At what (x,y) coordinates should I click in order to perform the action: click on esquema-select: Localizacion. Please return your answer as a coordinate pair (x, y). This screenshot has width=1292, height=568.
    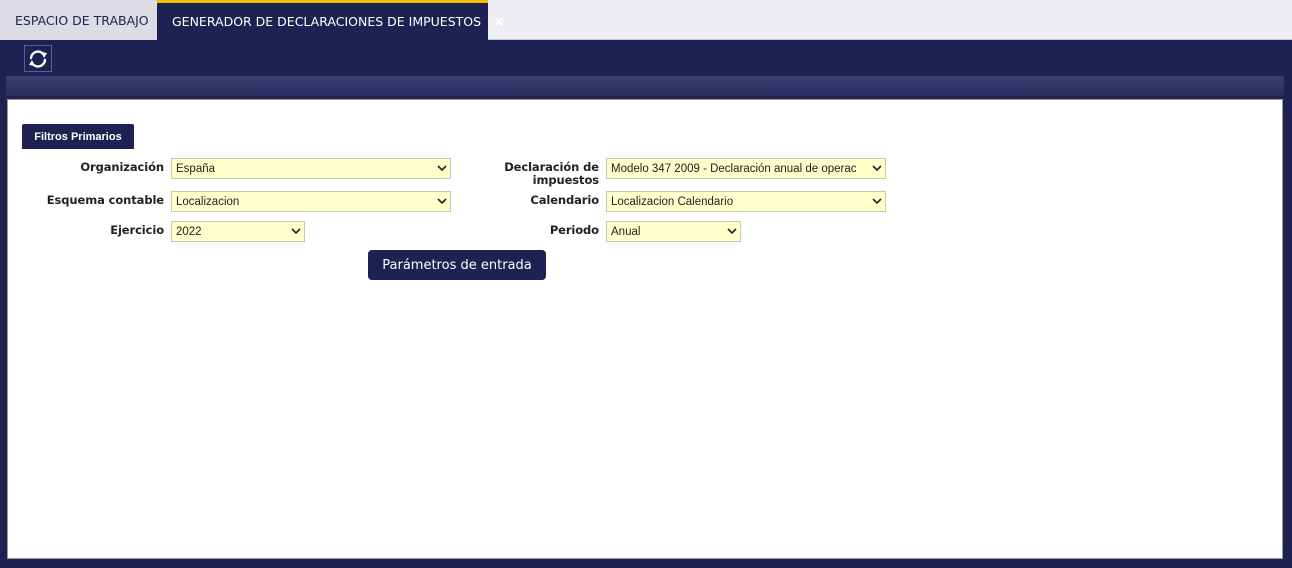
    Looking at the image, I should click on (311, 201).